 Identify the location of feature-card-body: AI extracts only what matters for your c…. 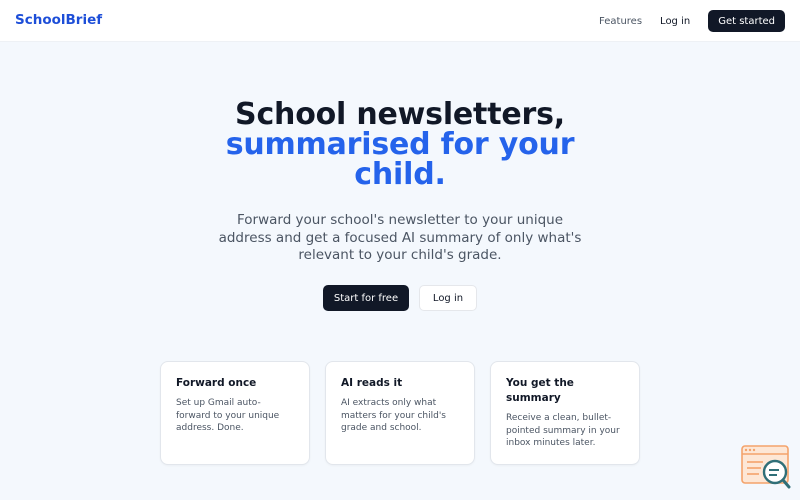
(393, 415).